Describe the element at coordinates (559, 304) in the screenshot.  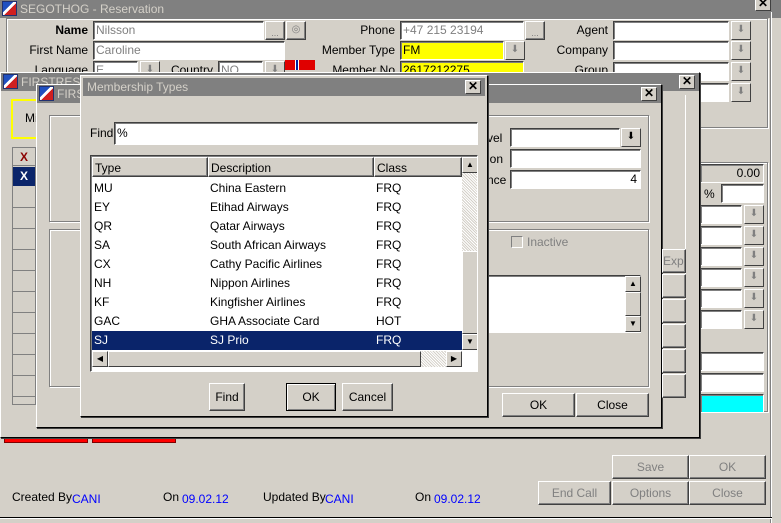
I see `notes-textarea` at that location.